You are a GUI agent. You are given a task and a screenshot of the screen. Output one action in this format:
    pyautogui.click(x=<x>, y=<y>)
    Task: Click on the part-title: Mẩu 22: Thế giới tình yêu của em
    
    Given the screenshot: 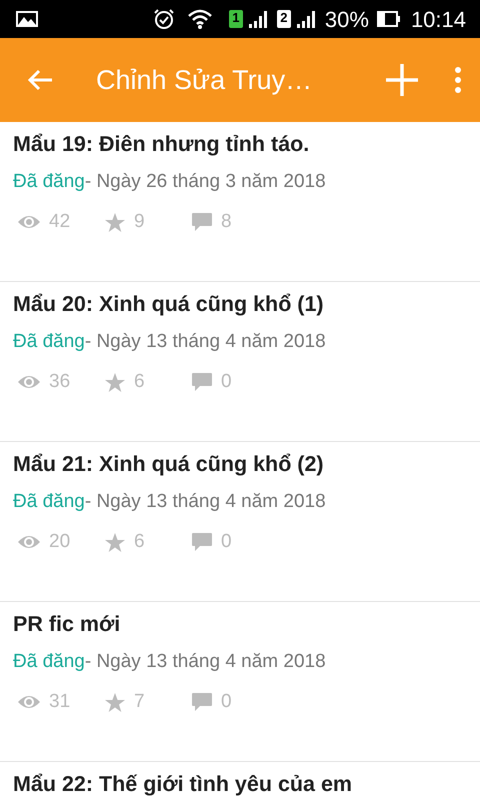 What is the action you would take?
    pyautogui.click(x=183, y=784)
    